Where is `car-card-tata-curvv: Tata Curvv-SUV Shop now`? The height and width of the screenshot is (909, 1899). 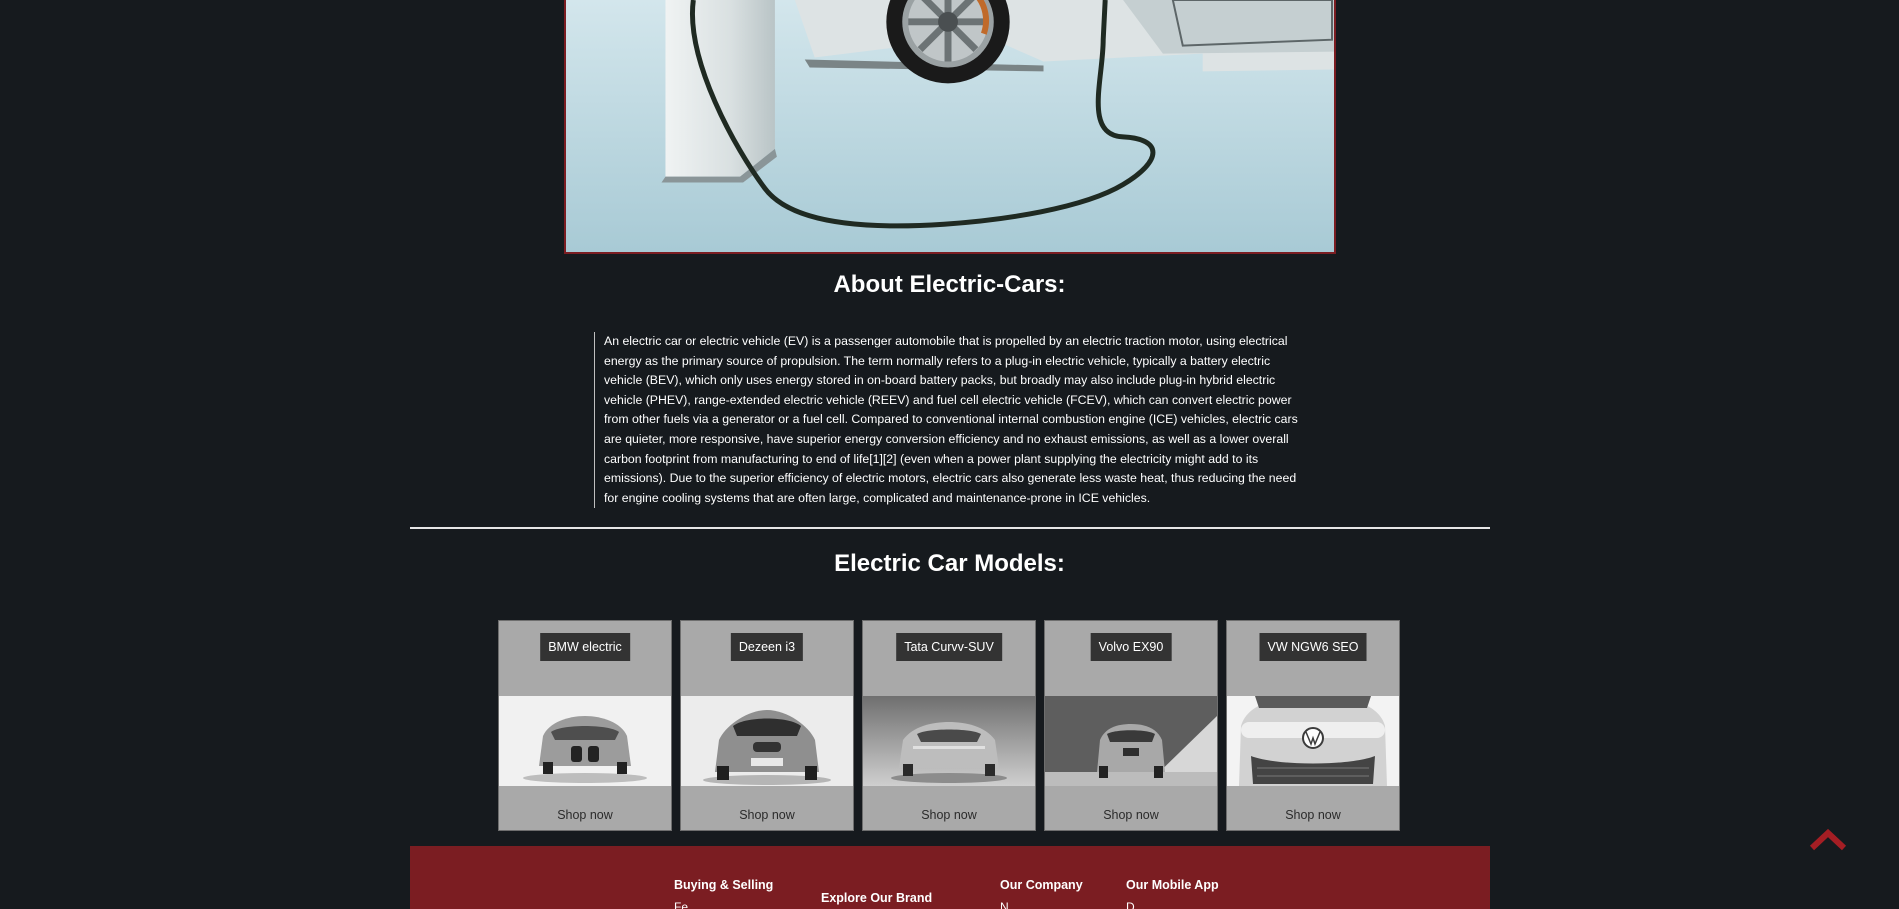 car-card-tata-curvv: Tata Curvv-SUV Shop now is located at coordinates (949, 725).